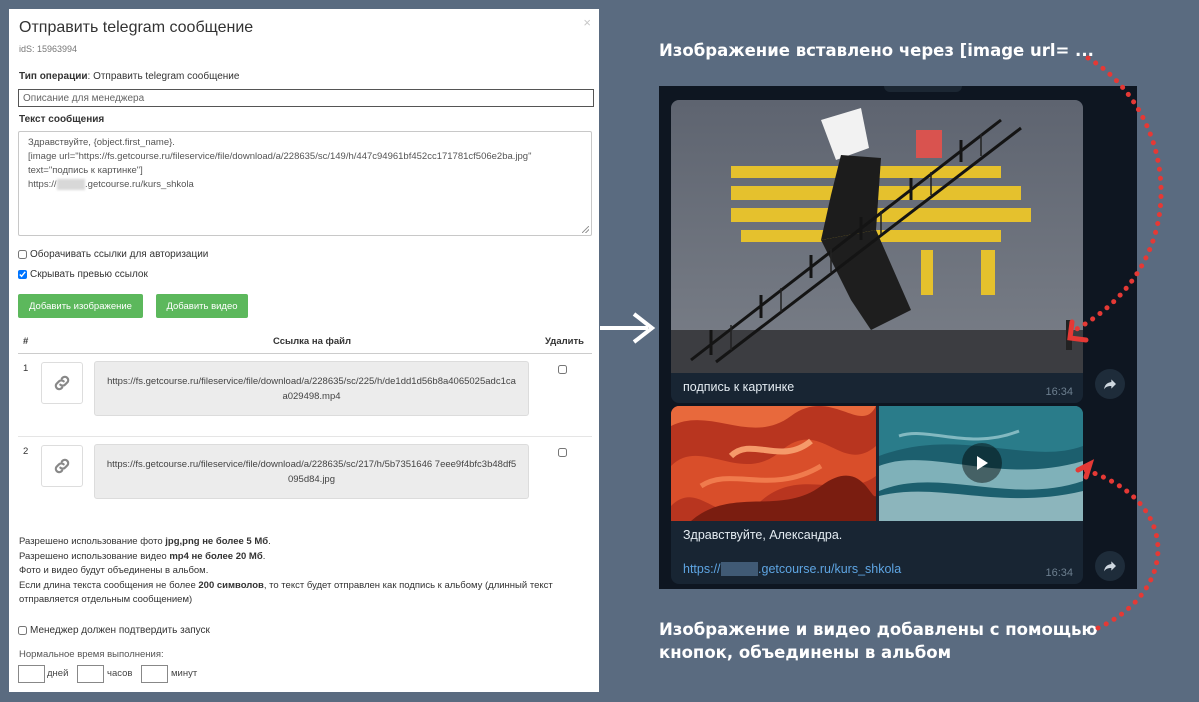 This screenshot has height=702, width=1199. What do you see at coordinates (22, 274) in the screenshot?
I see `hide-preview-checkbox` at bounding box center [22, 274].